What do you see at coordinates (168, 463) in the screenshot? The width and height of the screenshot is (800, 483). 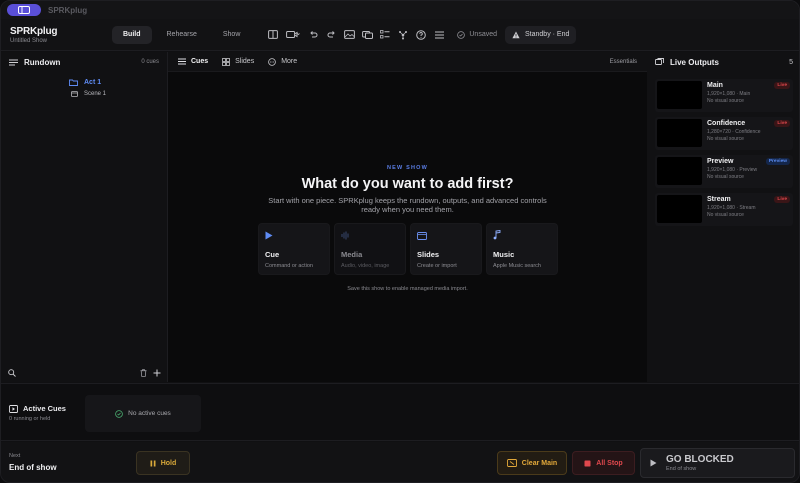 I see `hold-label: Hold` at bounding box center [168, 463].